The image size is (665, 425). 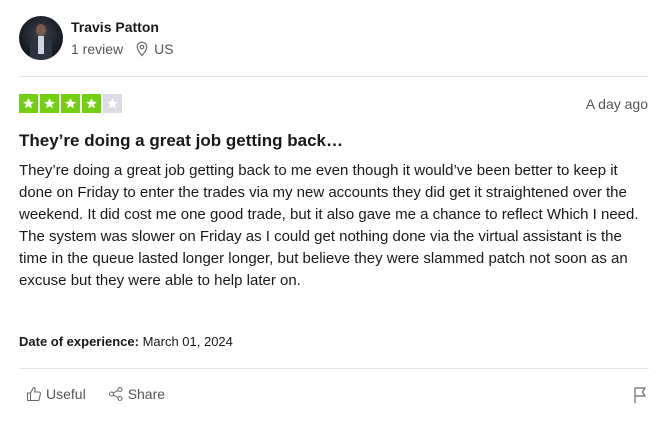 I want to click on review-count: 1 review, so click(x=97, y=49).